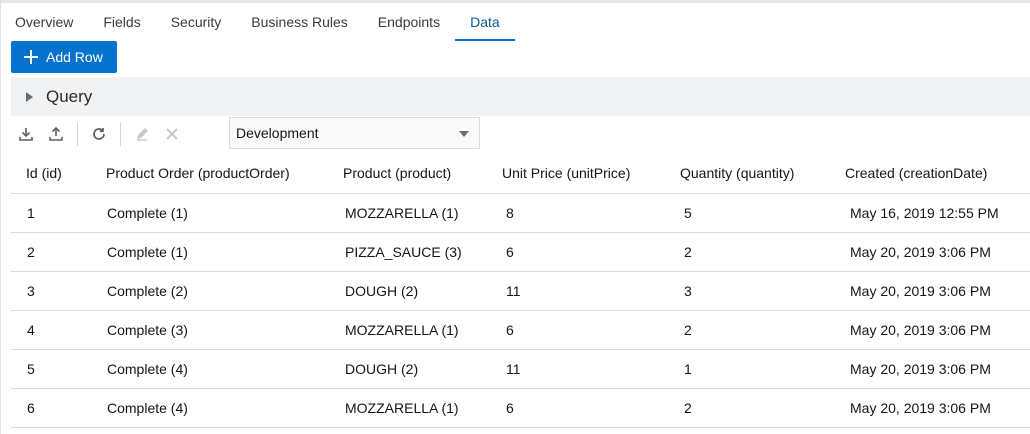 The height and width of the screenshot is (434, 1030). What do you see at coordinates (209, 330) in the screenshot?
I see `table-cell: Complete (3)` at bounding box center [209, 330].